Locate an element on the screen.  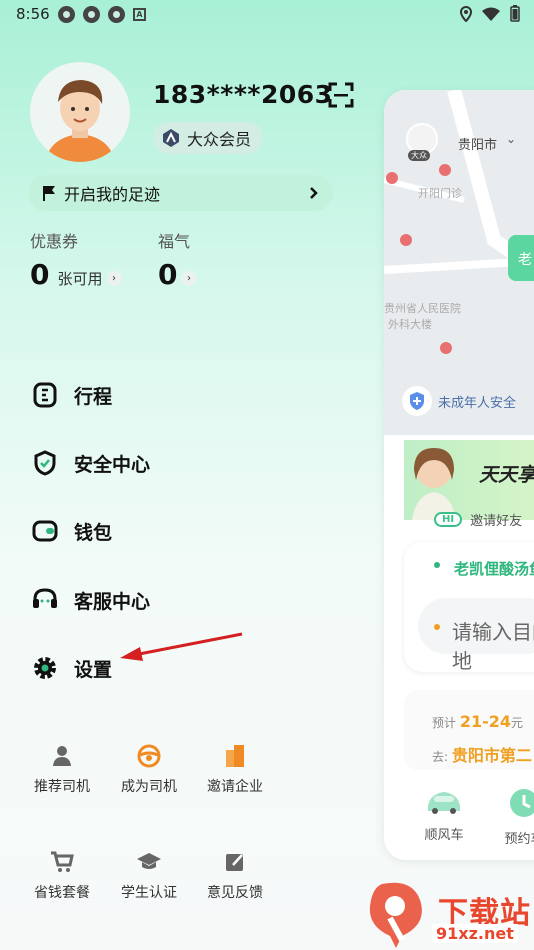
coupon-title: 优惠券 is located at coordinates (54, 241).